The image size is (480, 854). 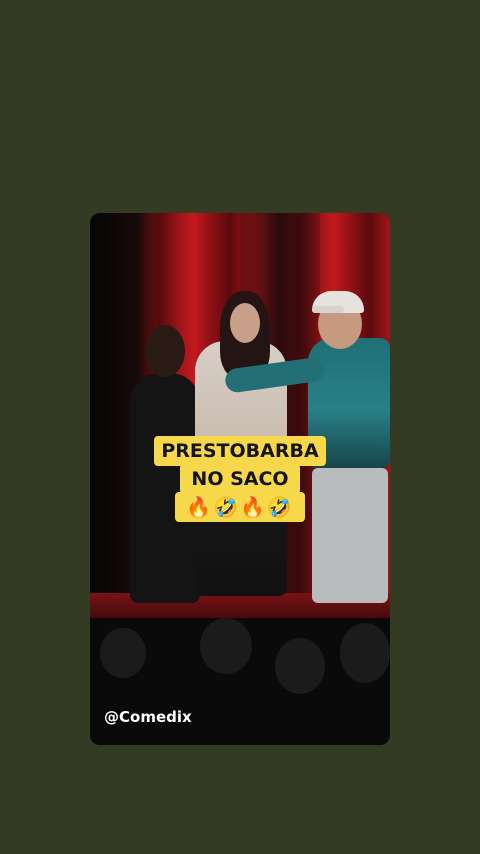 I want to click on caption-line: NO SACO, so click(x=240, y=479).